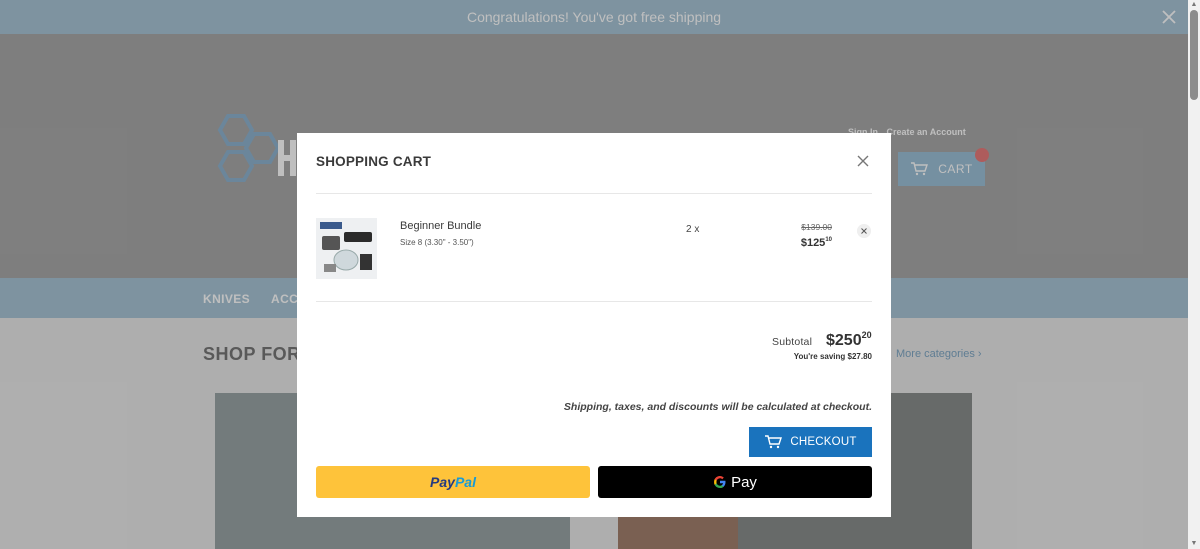  I want to click on item-price: $12510, so click(799, 243).